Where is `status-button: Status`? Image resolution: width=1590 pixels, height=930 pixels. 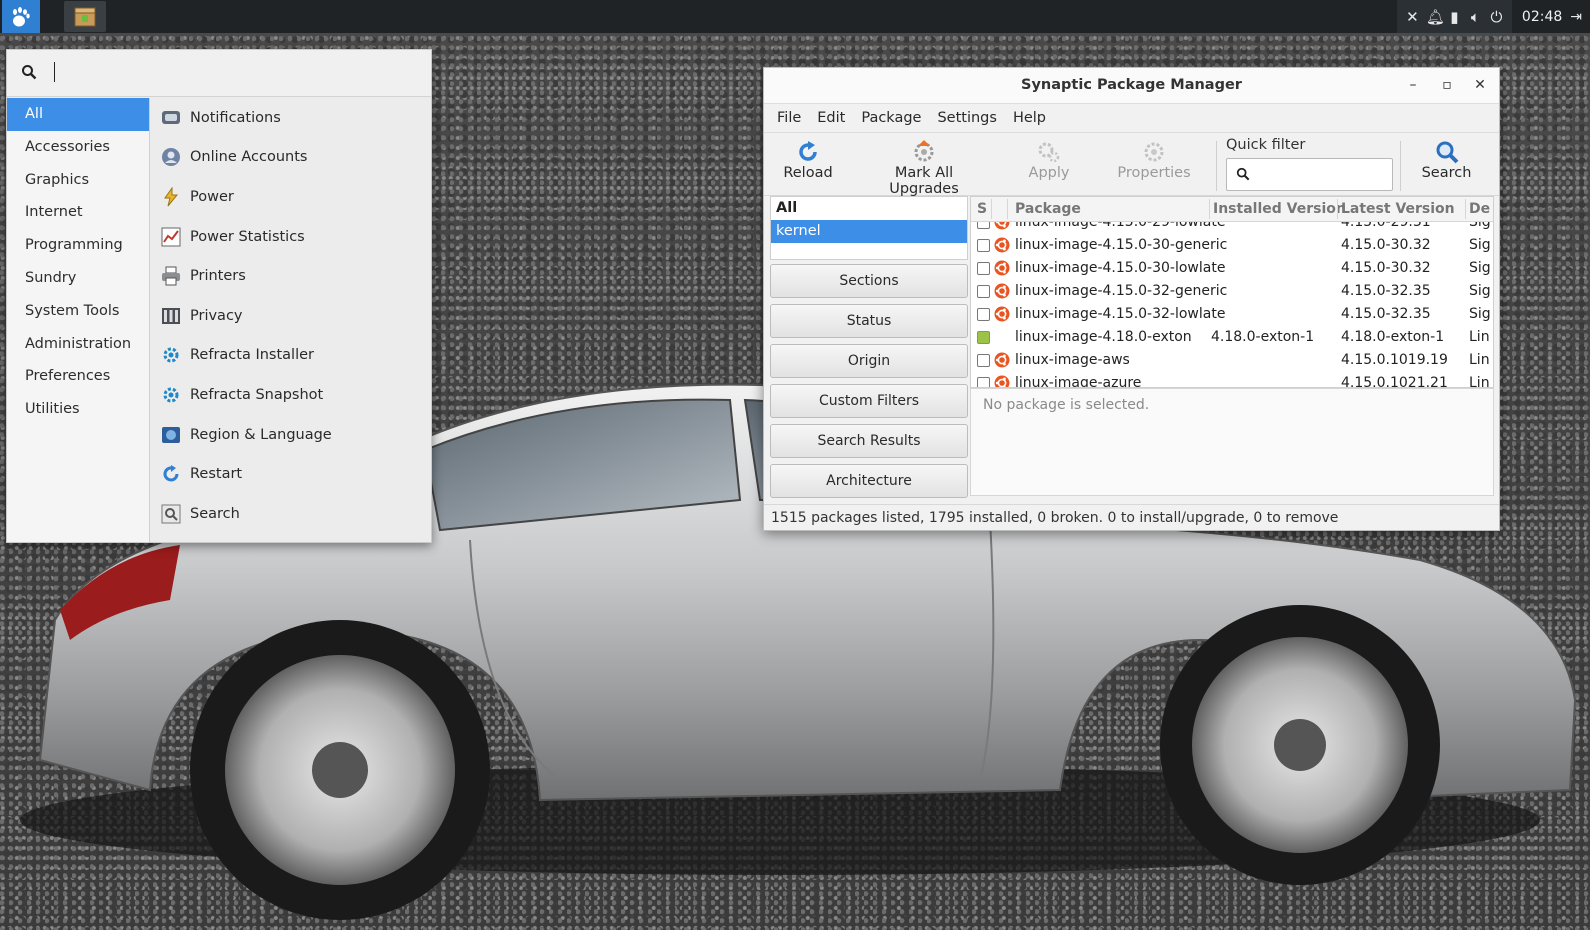
status-button: Status is located at coordinates (869, 321).